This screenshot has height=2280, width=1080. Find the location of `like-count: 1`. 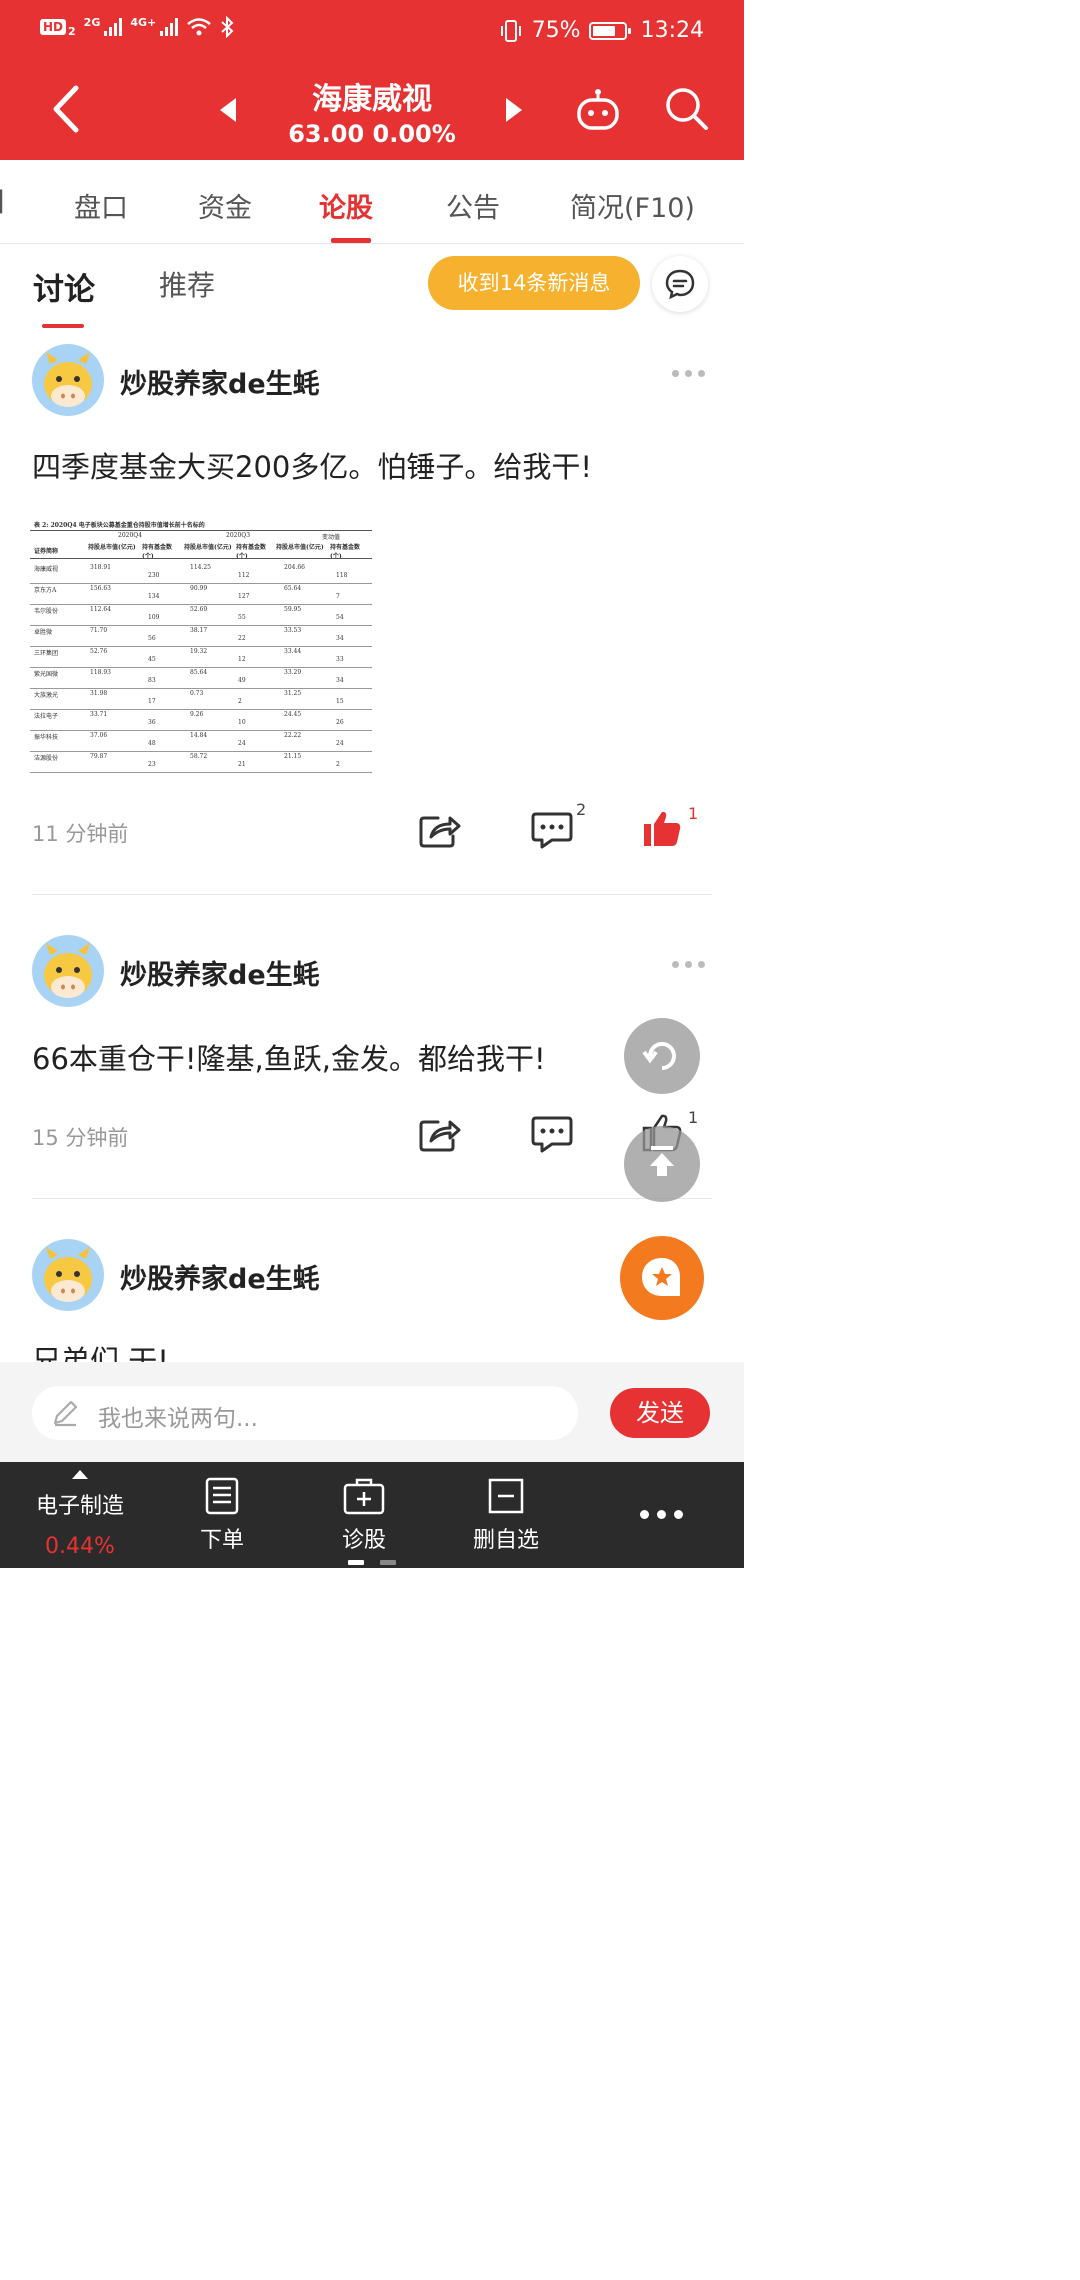

like-count: 1 is located at coordinates (693, 813).